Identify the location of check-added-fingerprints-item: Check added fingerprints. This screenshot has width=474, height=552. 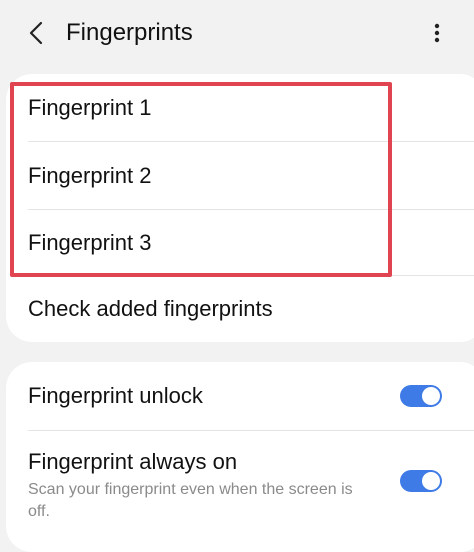
(240, 309).